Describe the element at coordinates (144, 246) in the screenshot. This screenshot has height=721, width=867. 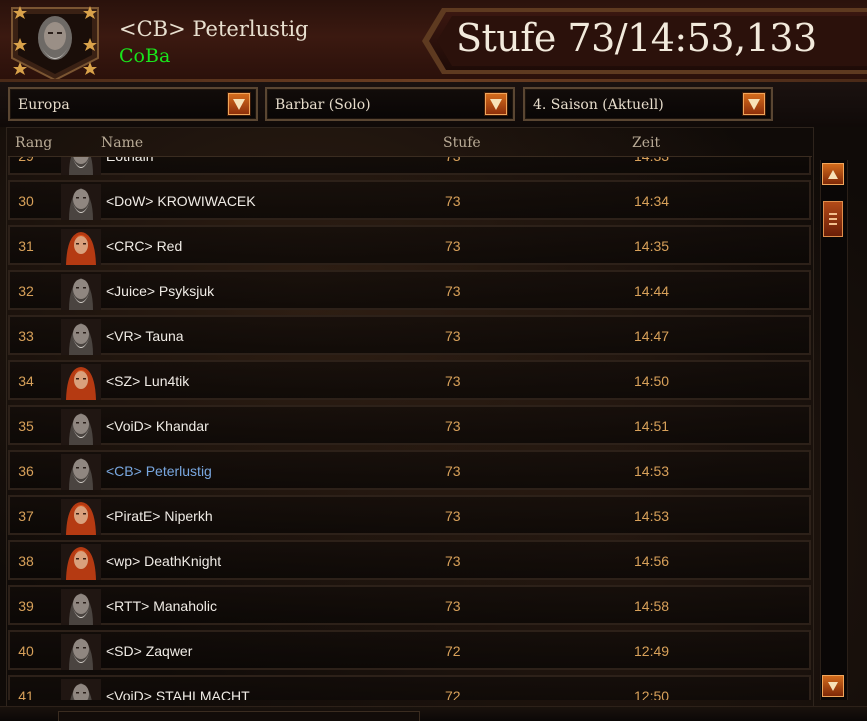
I see `row-player-name: <CRC> Red` at that location.